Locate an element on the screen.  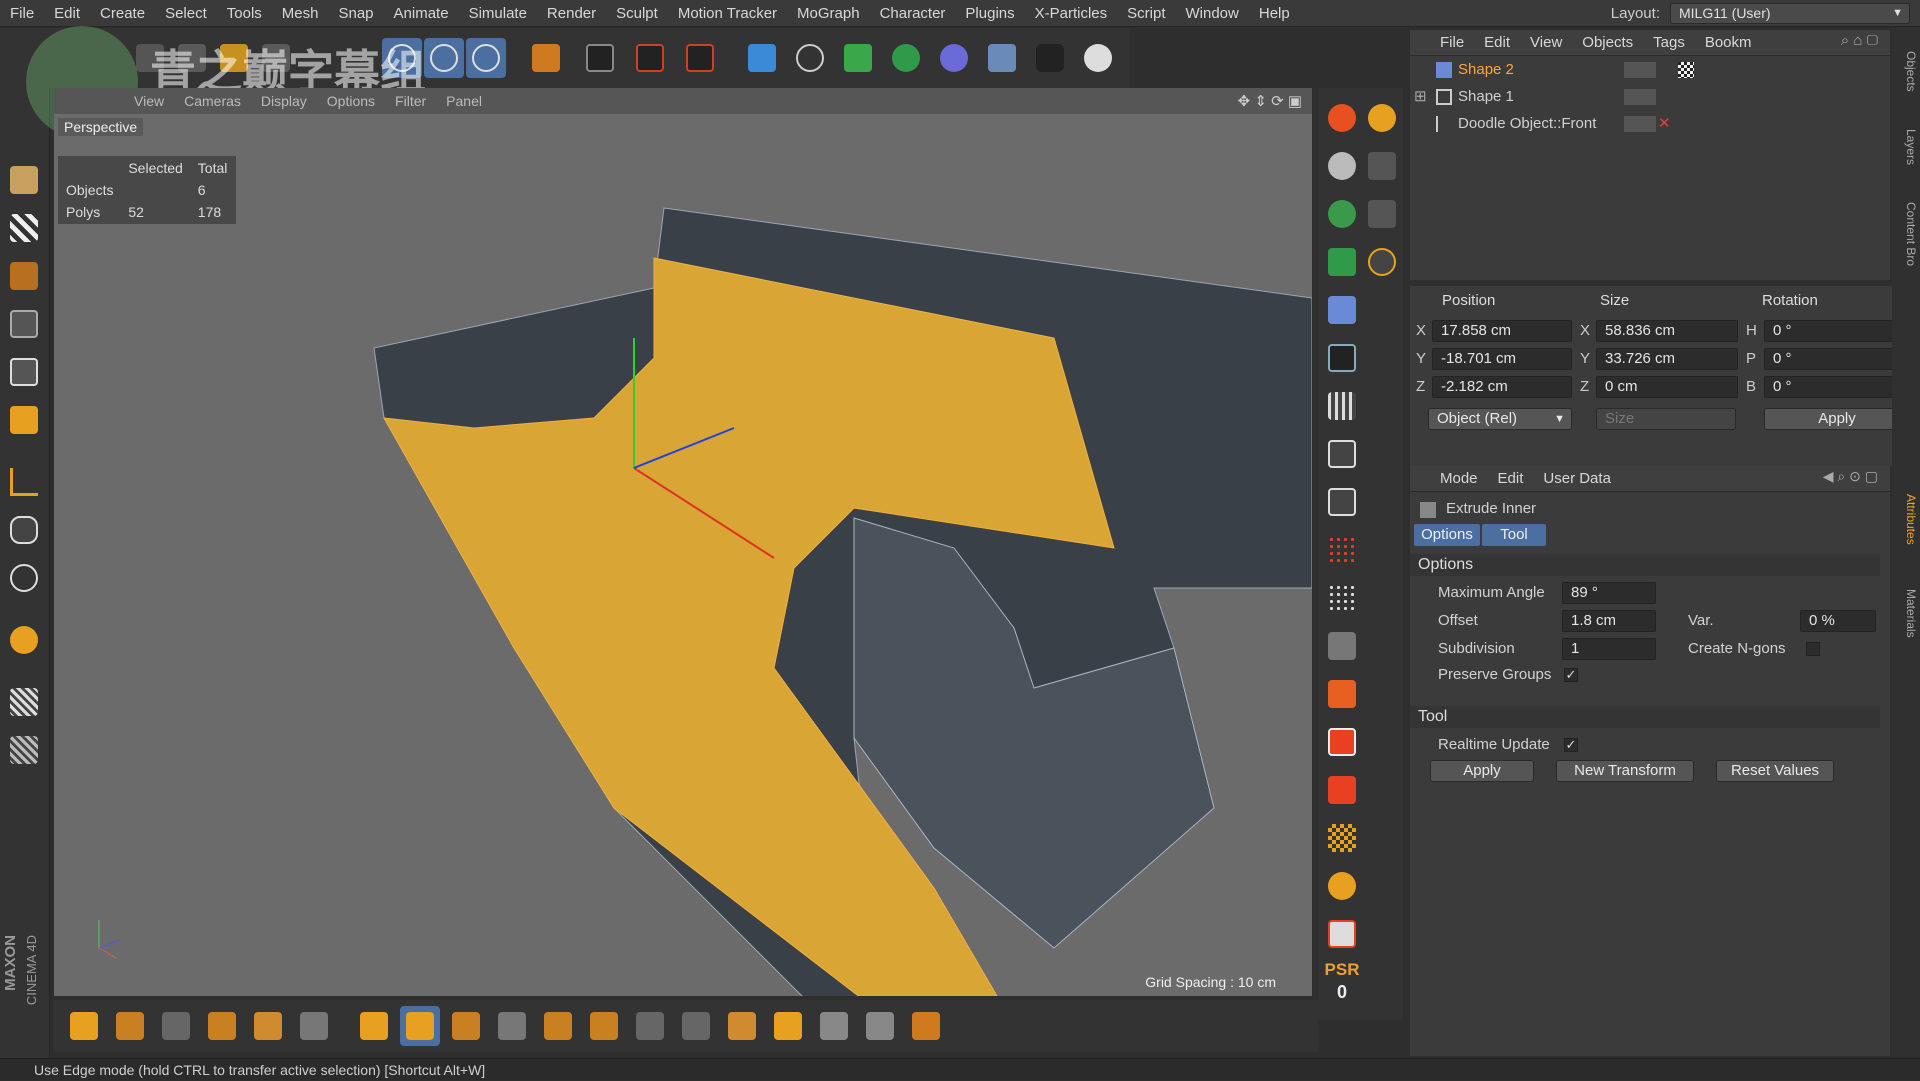
create-ngons-checkbox is located at coordinates (1813, 649).